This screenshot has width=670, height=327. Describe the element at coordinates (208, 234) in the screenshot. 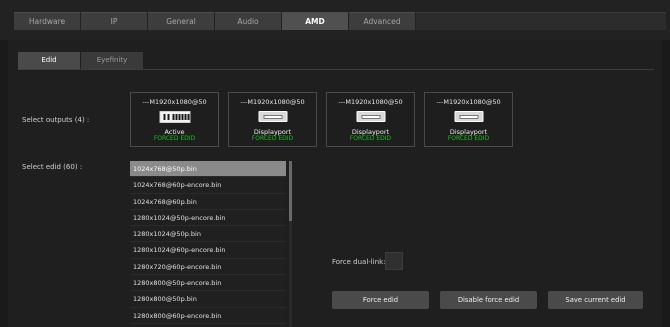

I see `list-item: 1280x1024@50p.bin` at that location.